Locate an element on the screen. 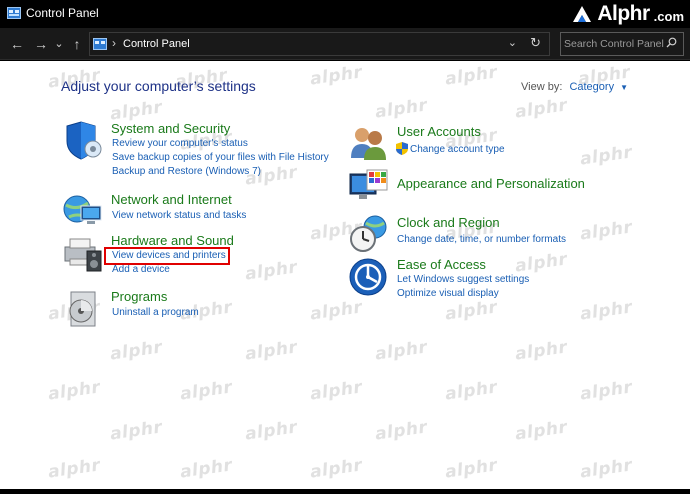  search-box is located at coordinates (622, 44).